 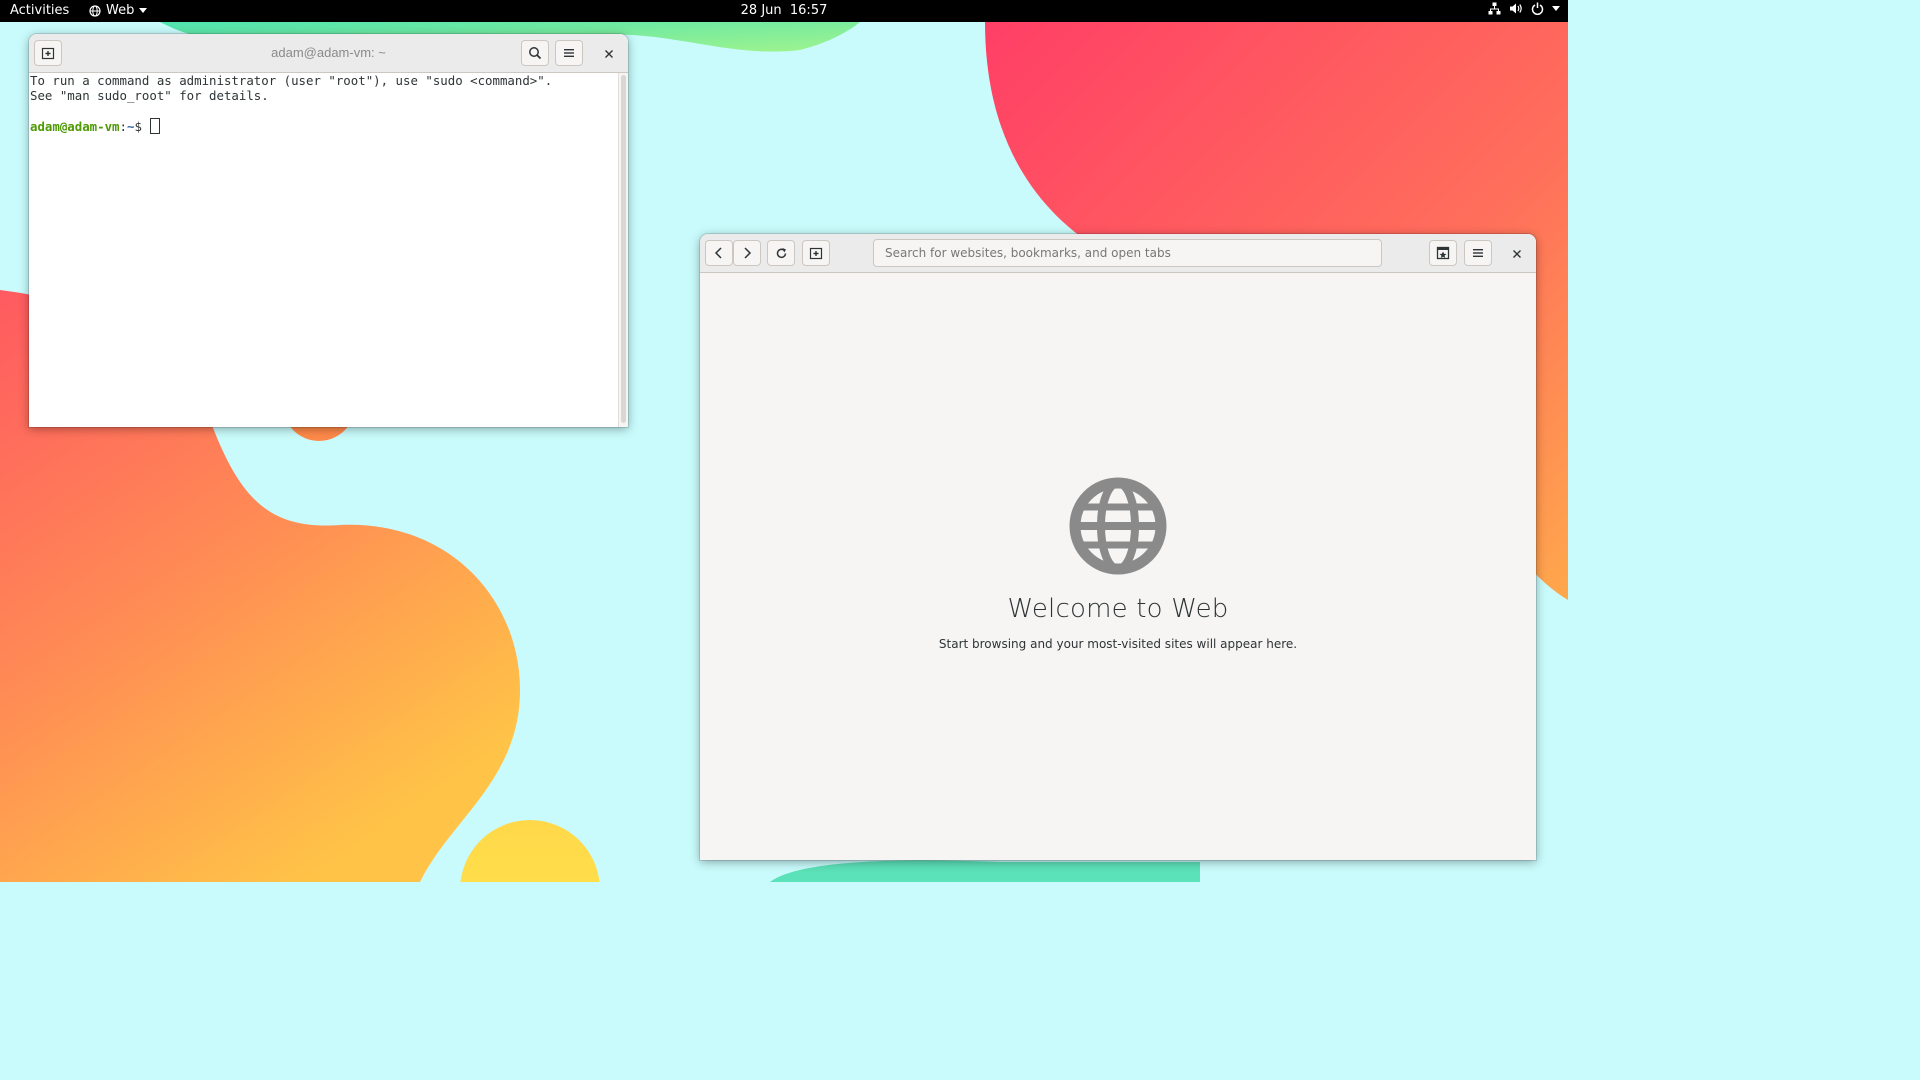 I want to click on reload-icon, so click(x=781, y=253).